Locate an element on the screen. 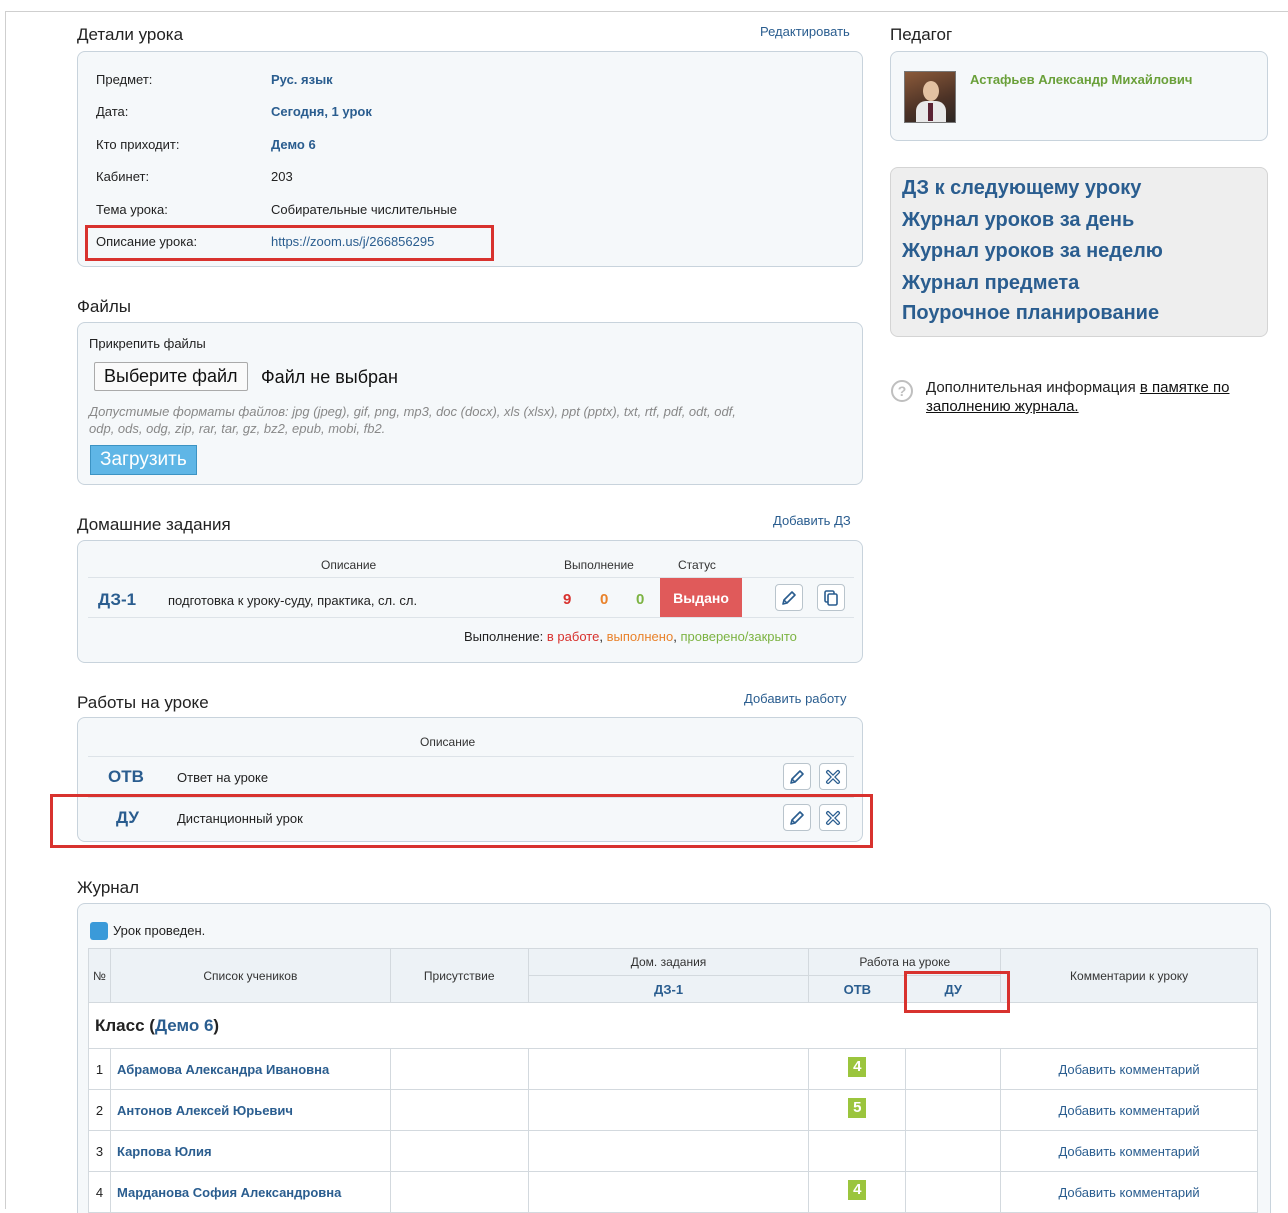 This screenshot has height=1213, width=1288. teacher-title: Педагог is located at coordinates (921, 34).